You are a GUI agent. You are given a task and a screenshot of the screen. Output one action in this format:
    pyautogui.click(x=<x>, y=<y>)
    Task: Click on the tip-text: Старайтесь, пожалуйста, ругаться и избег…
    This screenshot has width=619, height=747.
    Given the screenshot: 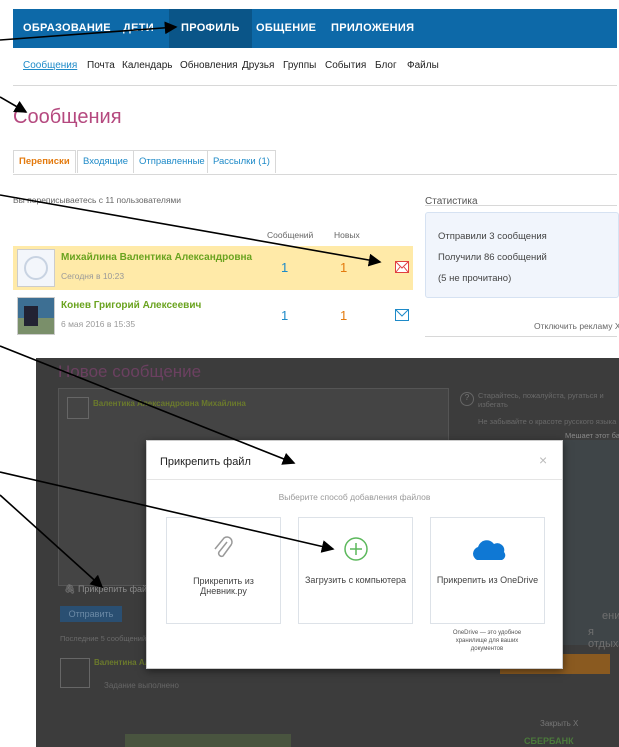 What is the action you would take?
    pyautogui.click(x=541, y=400)
    